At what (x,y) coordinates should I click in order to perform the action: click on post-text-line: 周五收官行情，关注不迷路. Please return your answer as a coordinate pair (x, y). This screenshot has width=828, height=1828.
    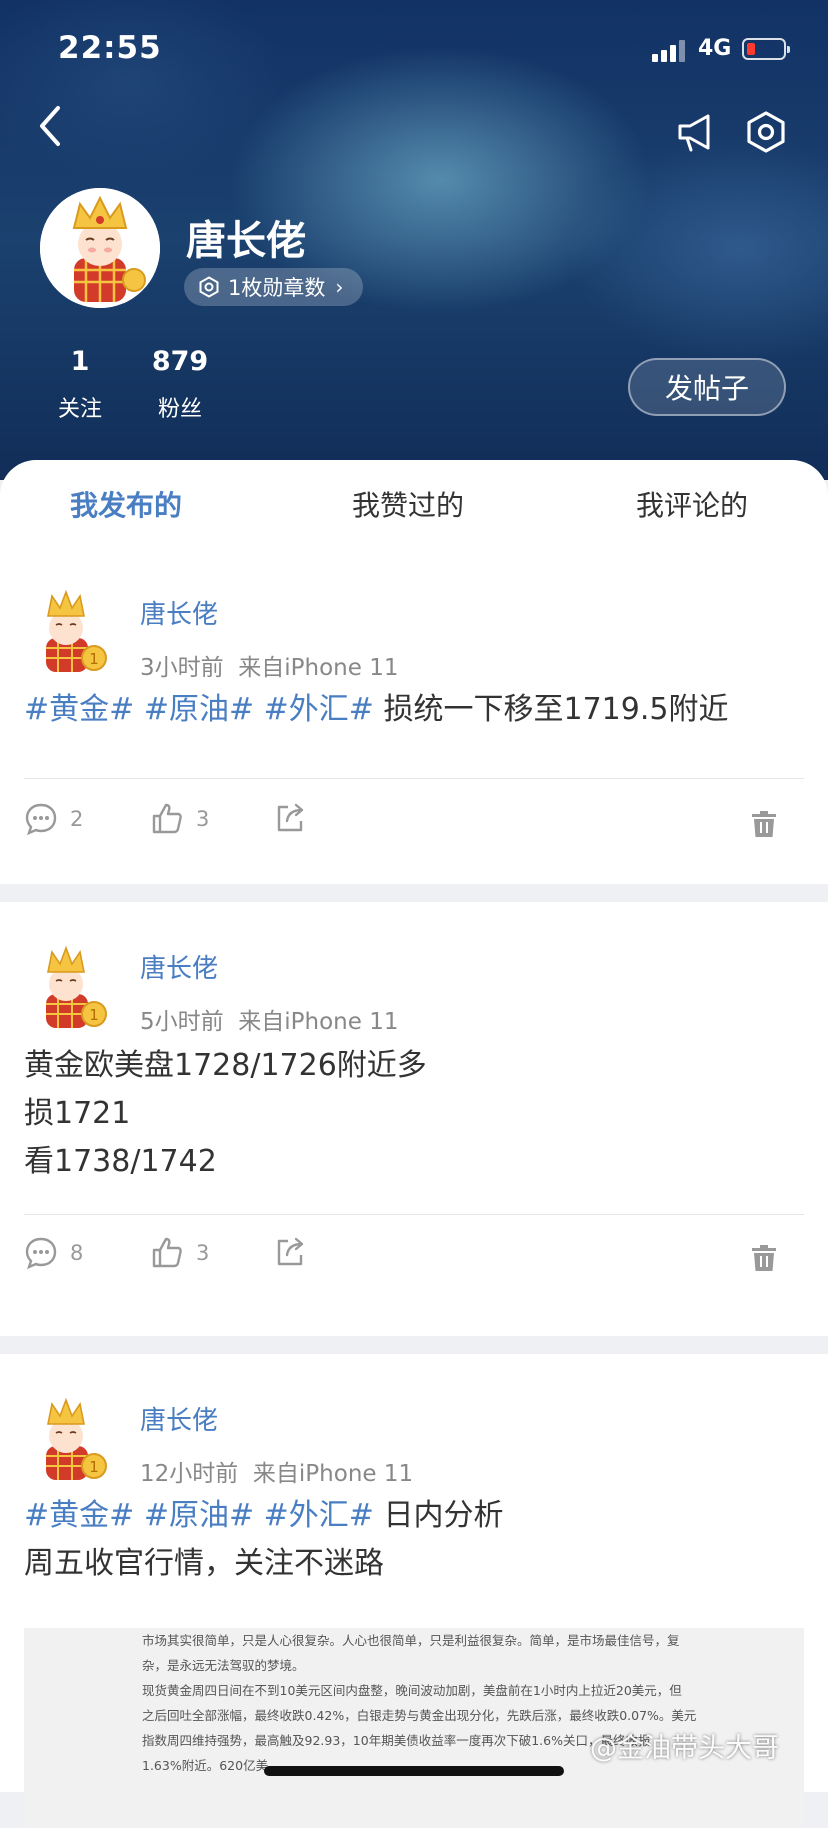
    Looking at the image, I should click on (204, 1563).